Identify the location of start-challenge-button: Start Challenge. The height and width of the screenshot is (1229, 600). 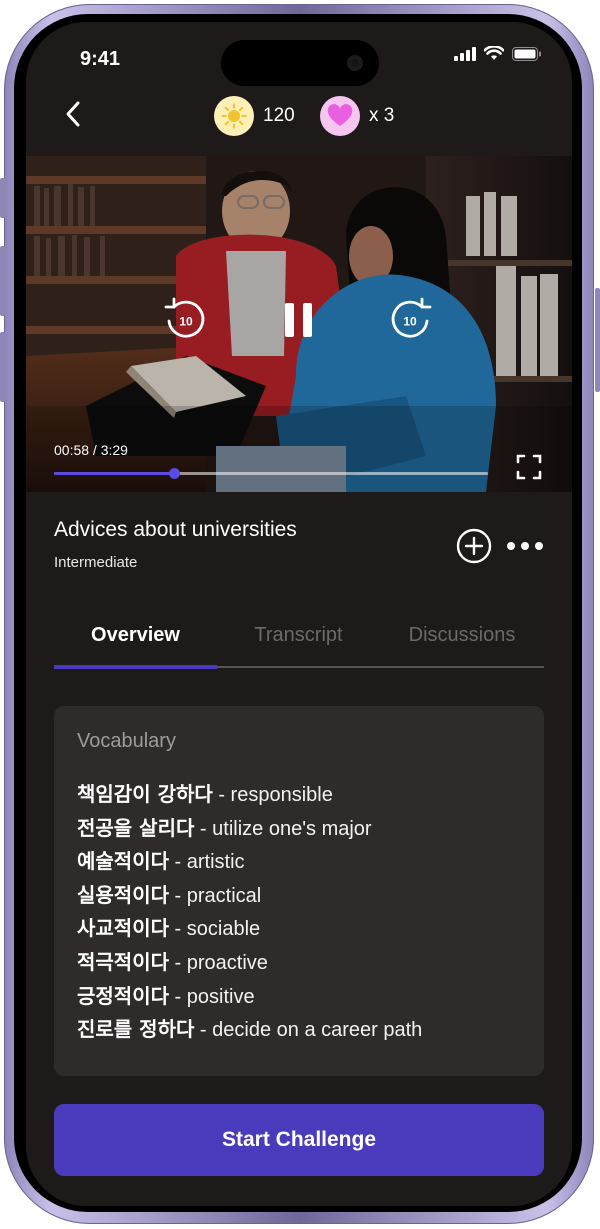
(299, 1140).